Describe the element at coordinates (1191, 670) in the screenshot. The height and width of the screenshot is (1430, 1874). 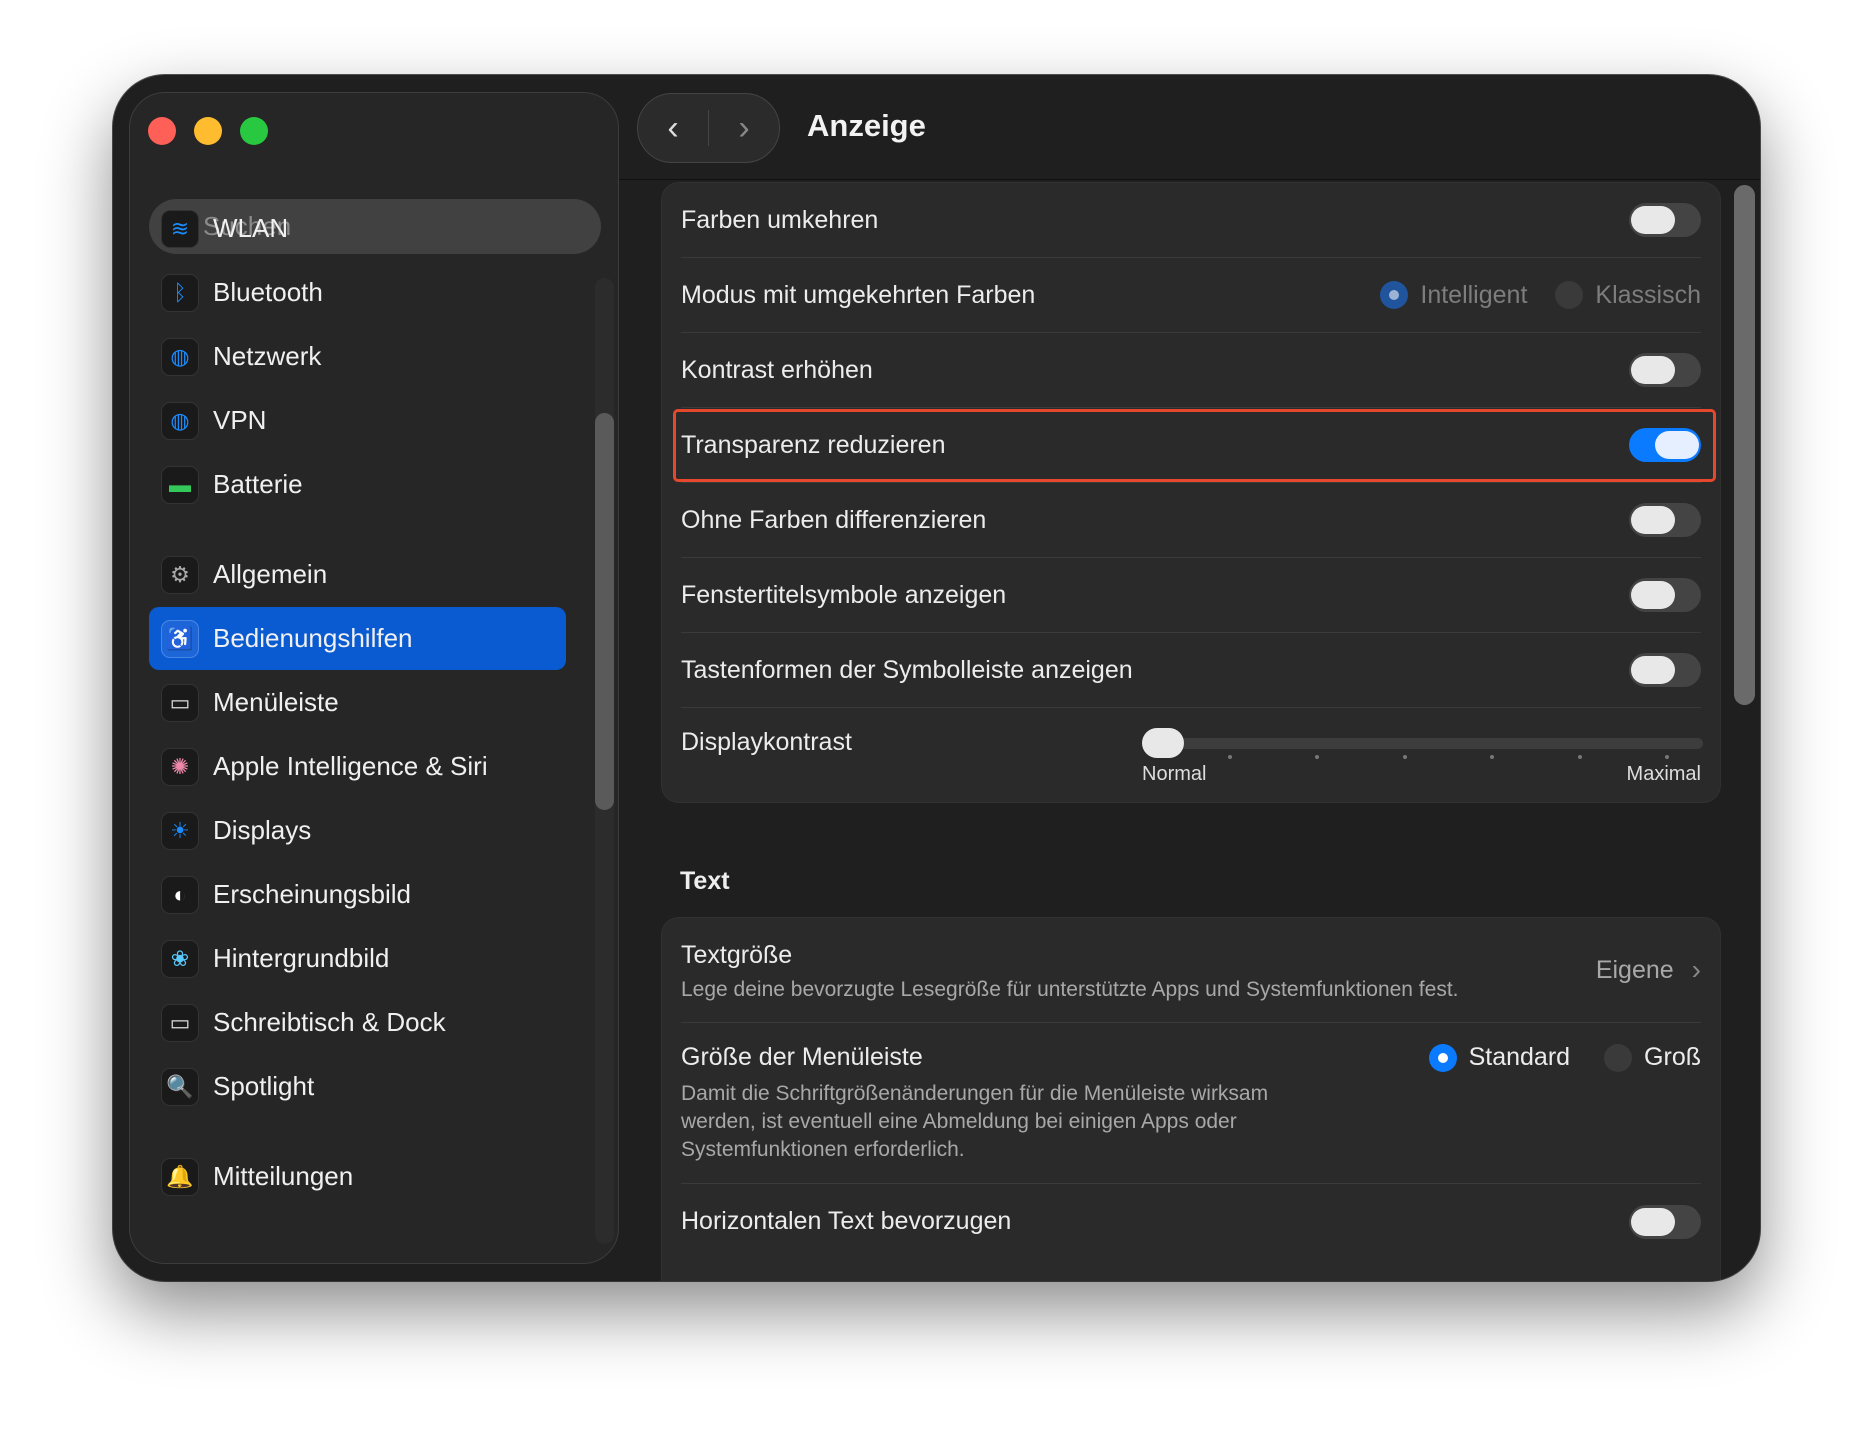
I see `setting-row: Tastenformen der Symbolleiste anzeigen` at that location.